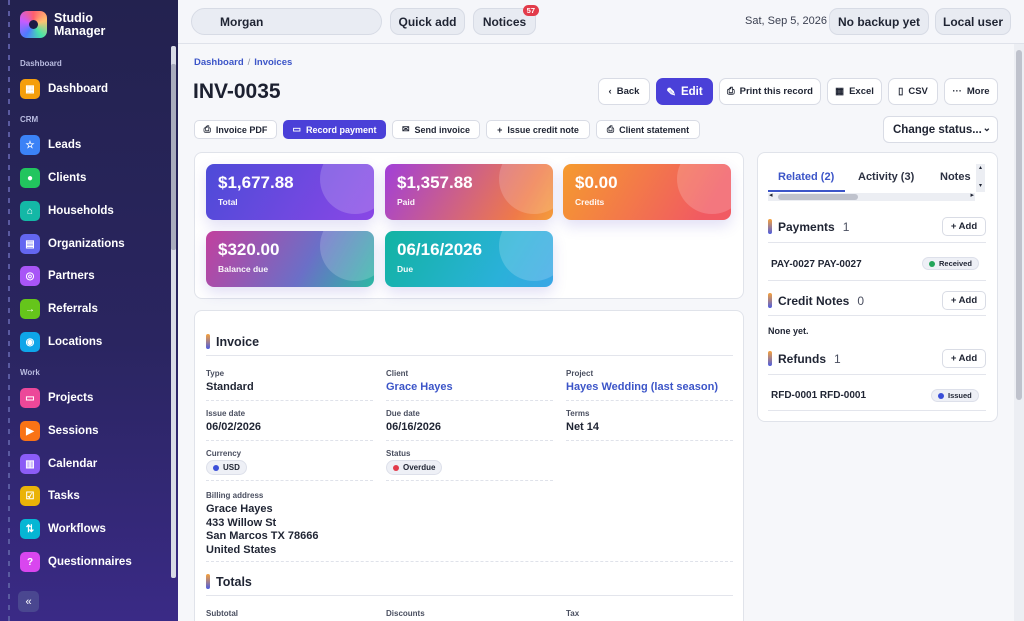  What do you see at coordinates (65, 145) in the screenshot?
I see `sidebar-item-label: Leads` at bounding box center [65, 145].